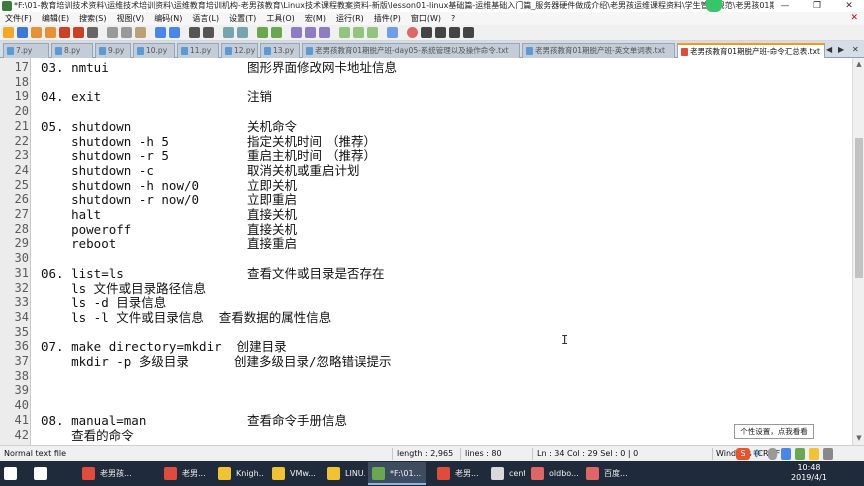  What do you see at coordinates (743, 454) in the screenshot?
I see `sogou-ime-icon: S` at bounding box center [743, 454].